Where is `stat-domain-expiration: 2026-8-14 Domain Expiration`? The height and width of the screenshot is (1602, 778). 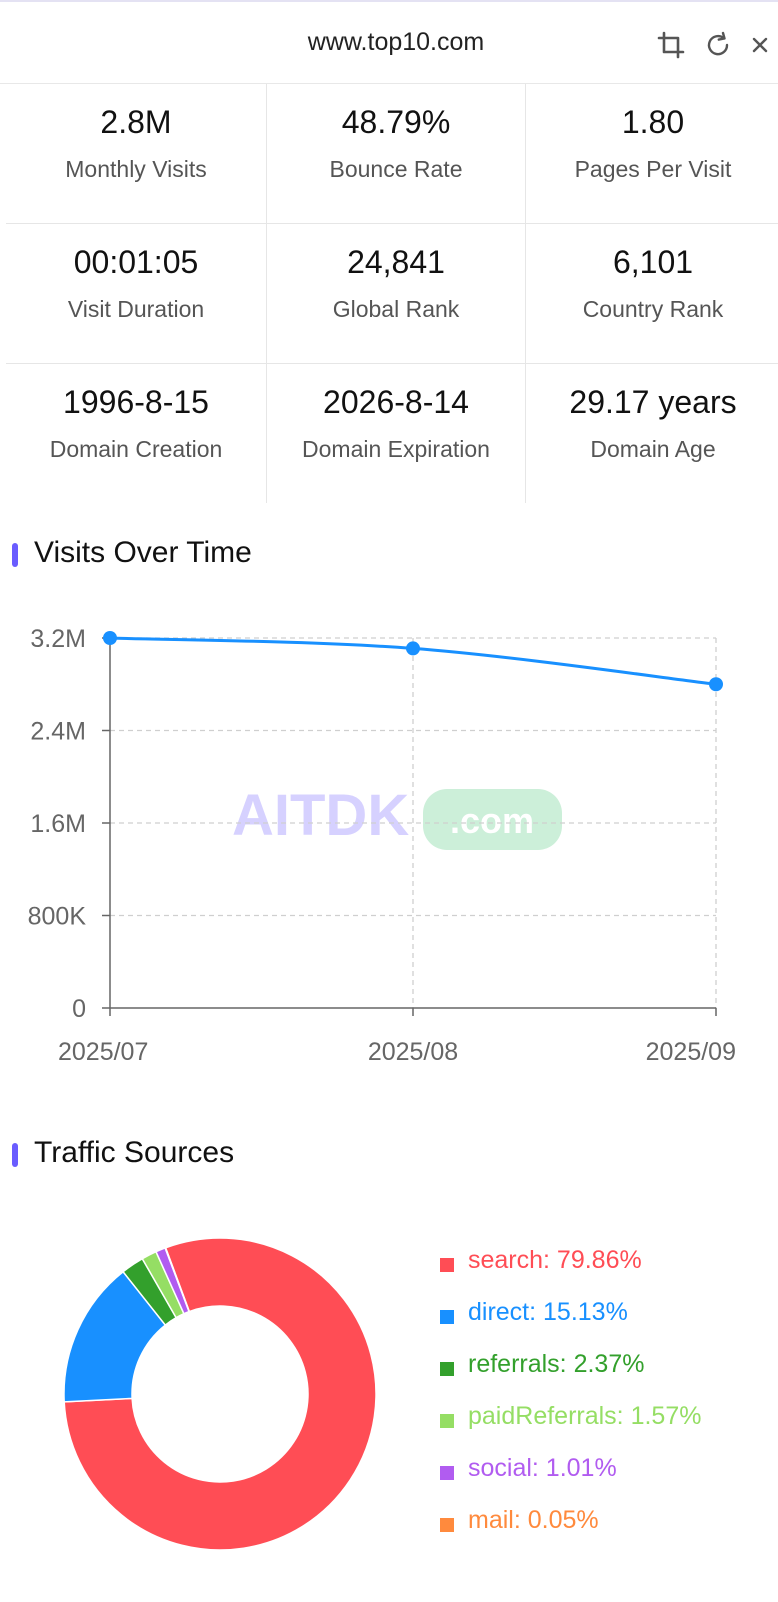
stat-domain-expiration: 2026-8-14 Domain Expiration is located at coordinates (396, 433).